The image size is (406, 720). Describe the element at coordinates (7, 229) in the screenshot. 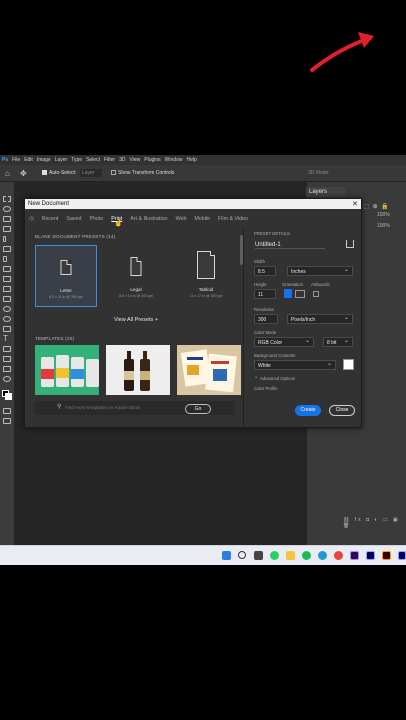

I see `frame-tool-icon` at that location.